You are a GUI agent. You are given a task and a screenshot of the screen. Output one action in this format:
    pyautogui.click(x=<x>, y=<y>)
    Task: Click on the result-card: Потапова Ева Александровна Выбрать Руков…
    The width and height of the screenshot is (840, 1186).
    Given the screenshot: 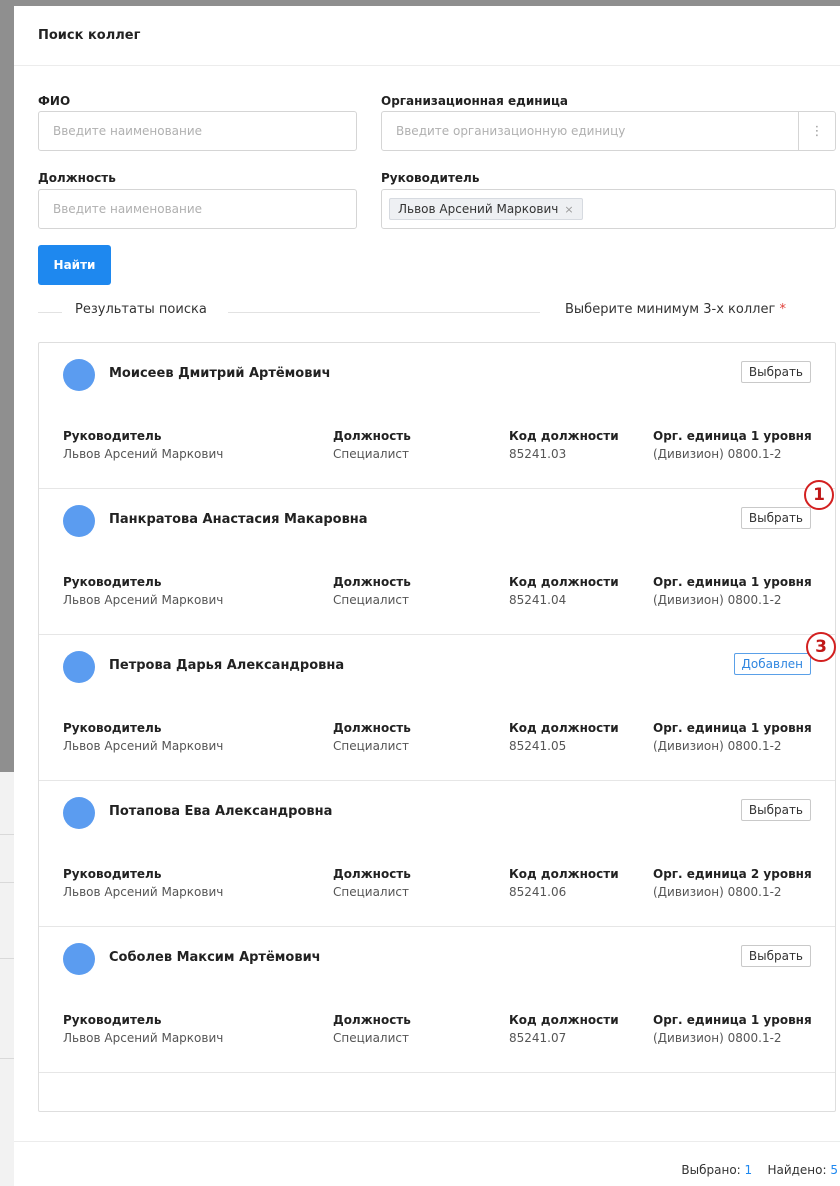 What is the action you would take?
    pyautogui.click(x=437, y=854)
    